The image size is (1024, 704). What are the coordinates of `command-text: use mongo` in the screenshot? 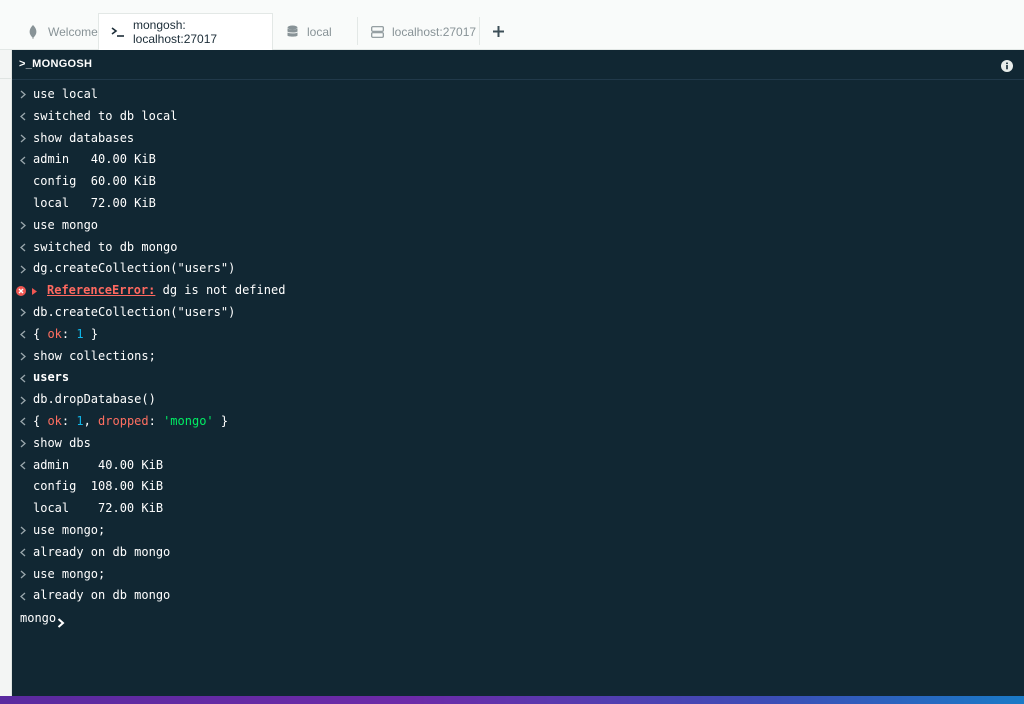 It's located at (66, 224).